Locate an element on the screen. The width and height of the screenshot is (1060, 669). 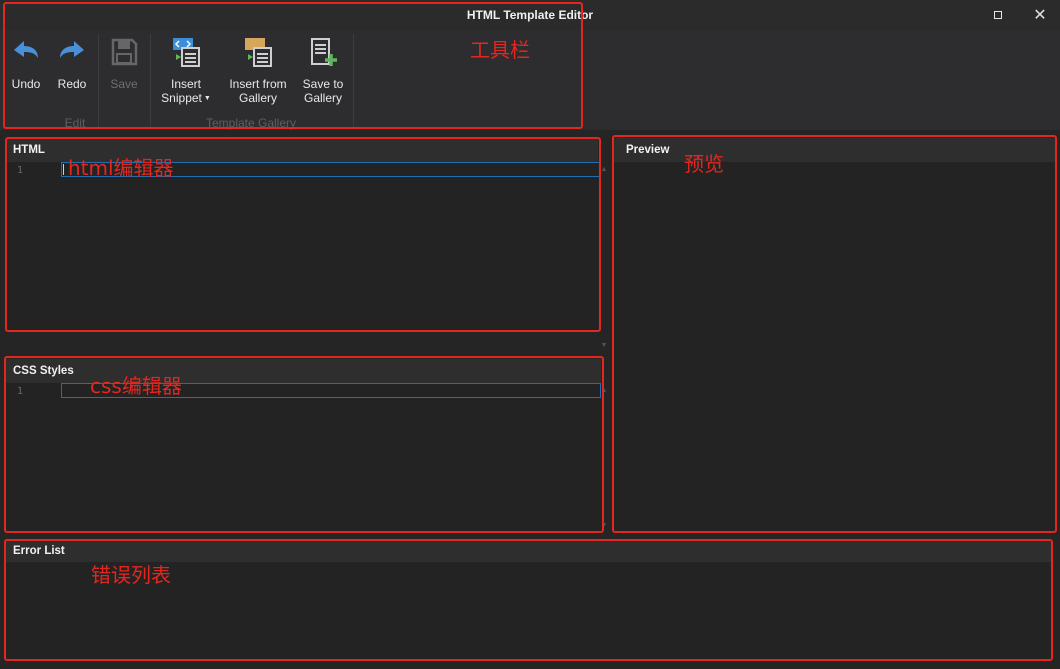
maximize-button is located at coordinates (998, 15).